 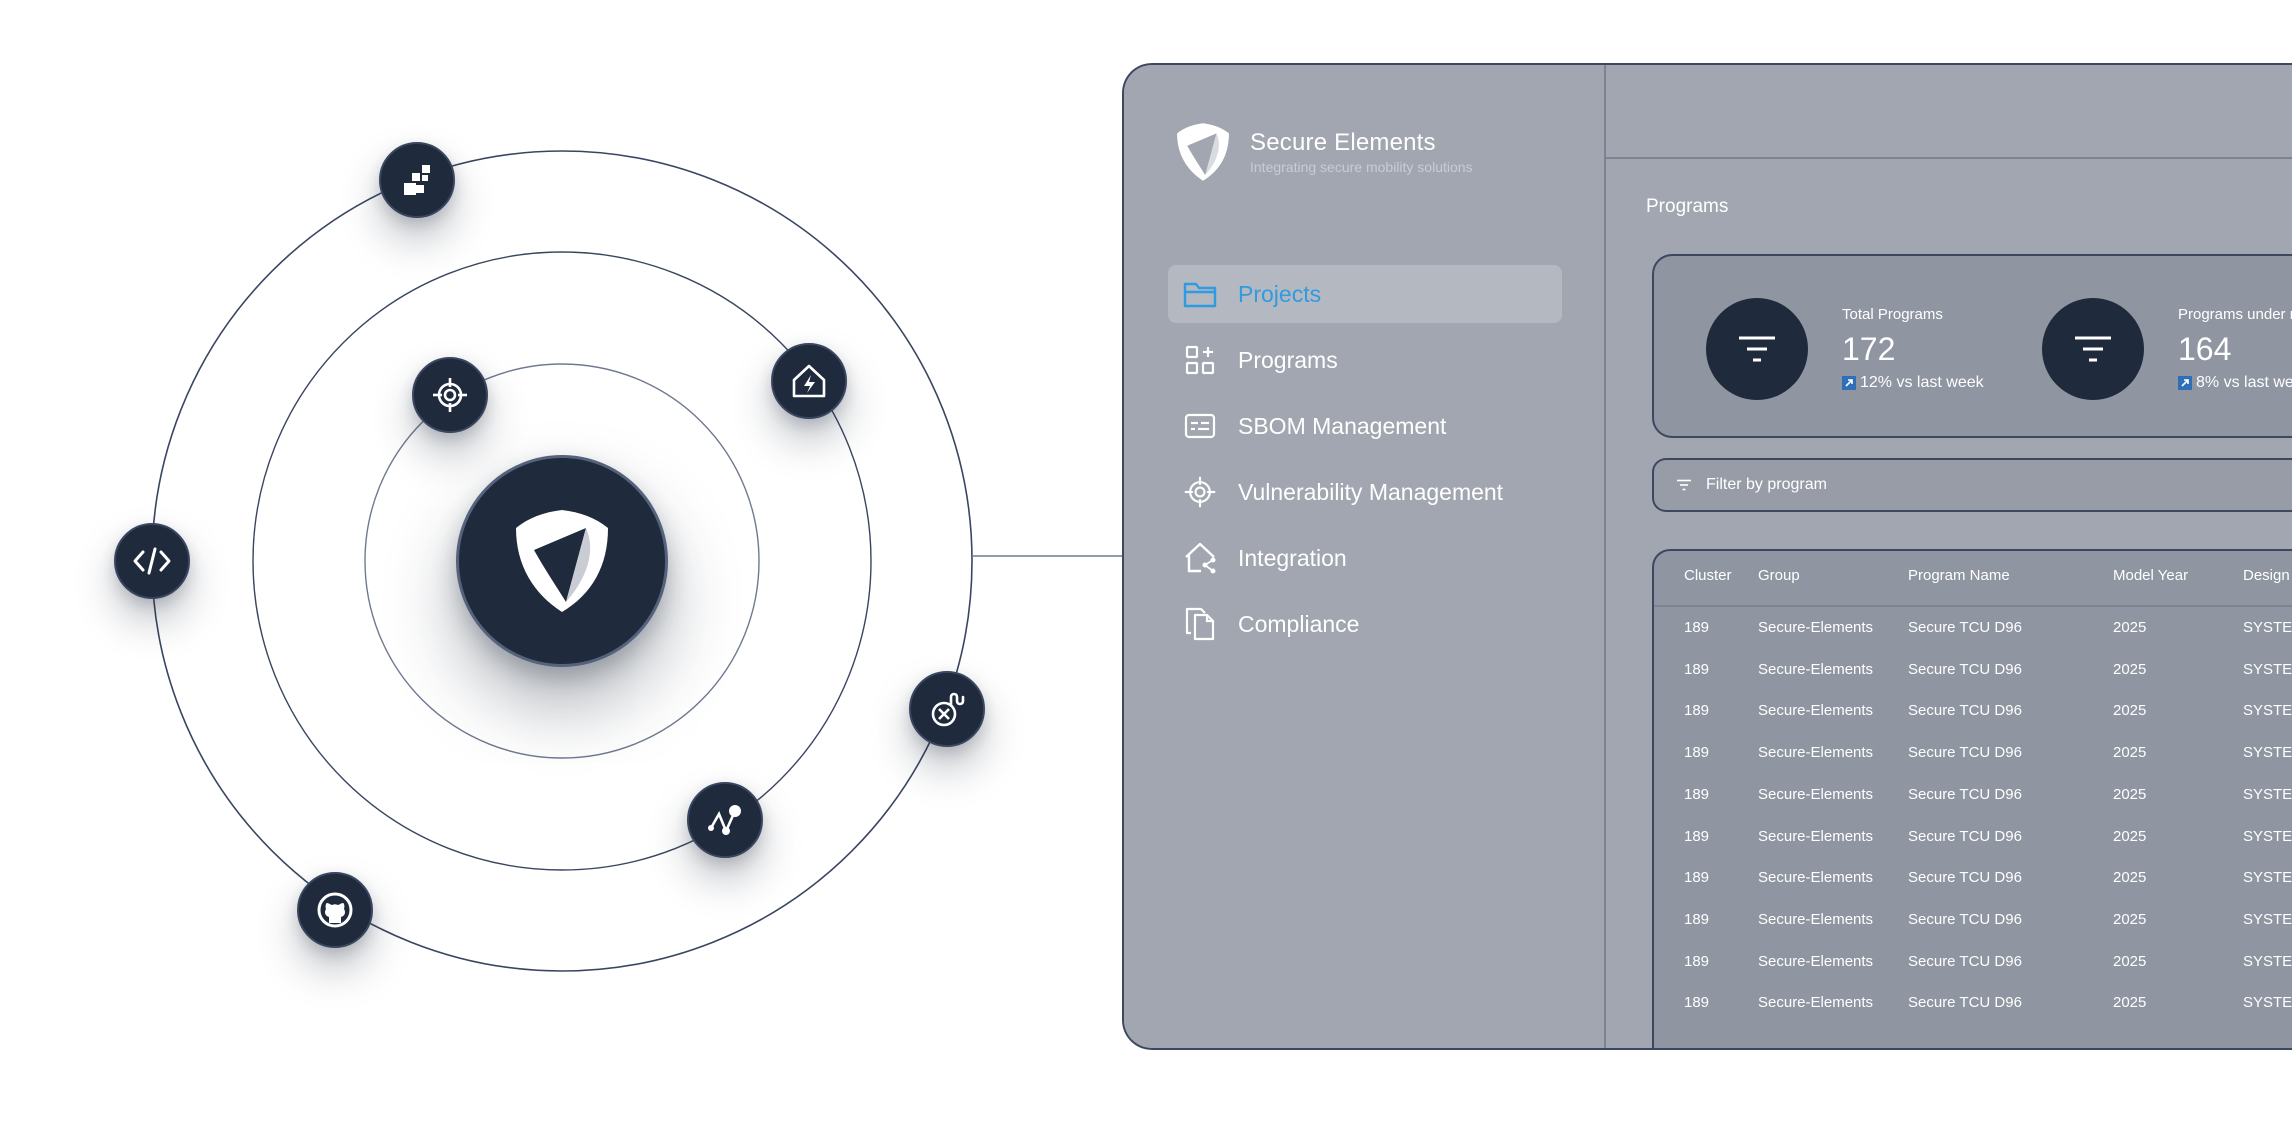 I want to click on house-lightning-node, so click(x=809, y=381).